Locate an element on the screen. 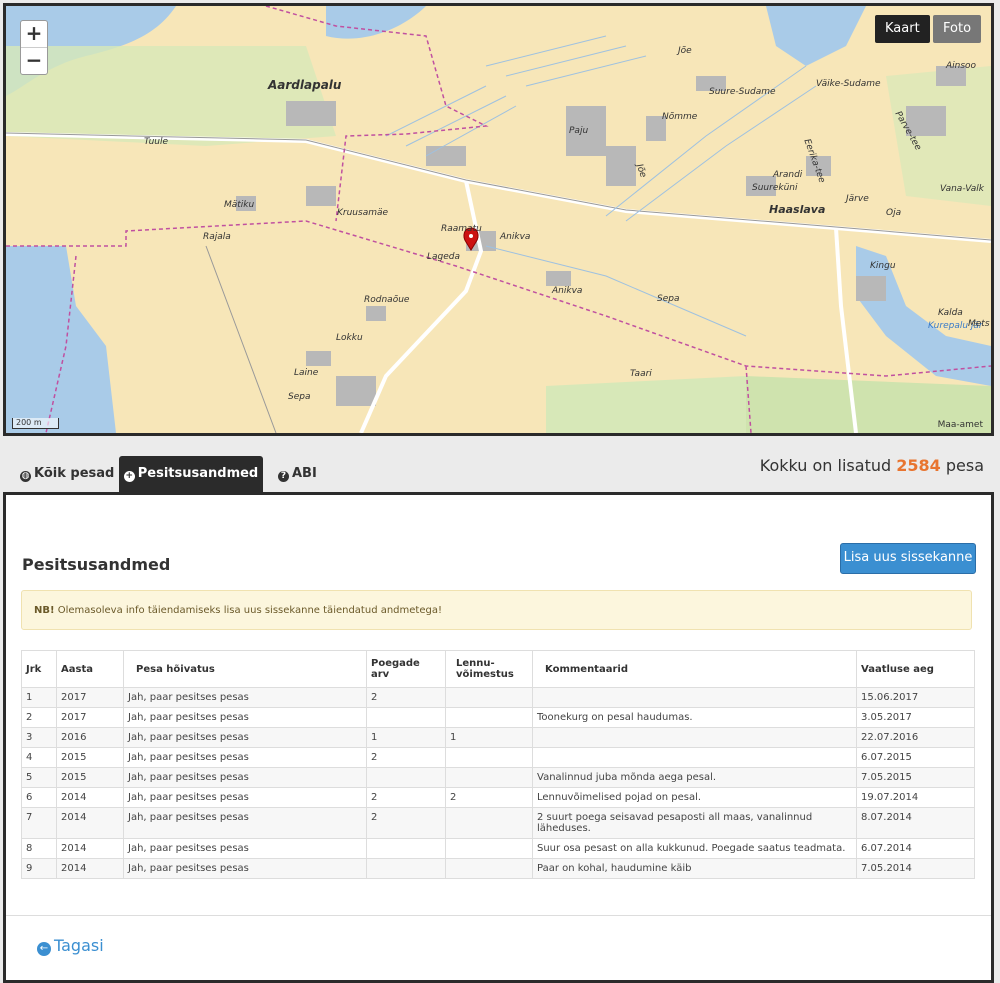 This screenshot has height=983, width=1000. map-label: Anikva is located at coordinates (515, 237).